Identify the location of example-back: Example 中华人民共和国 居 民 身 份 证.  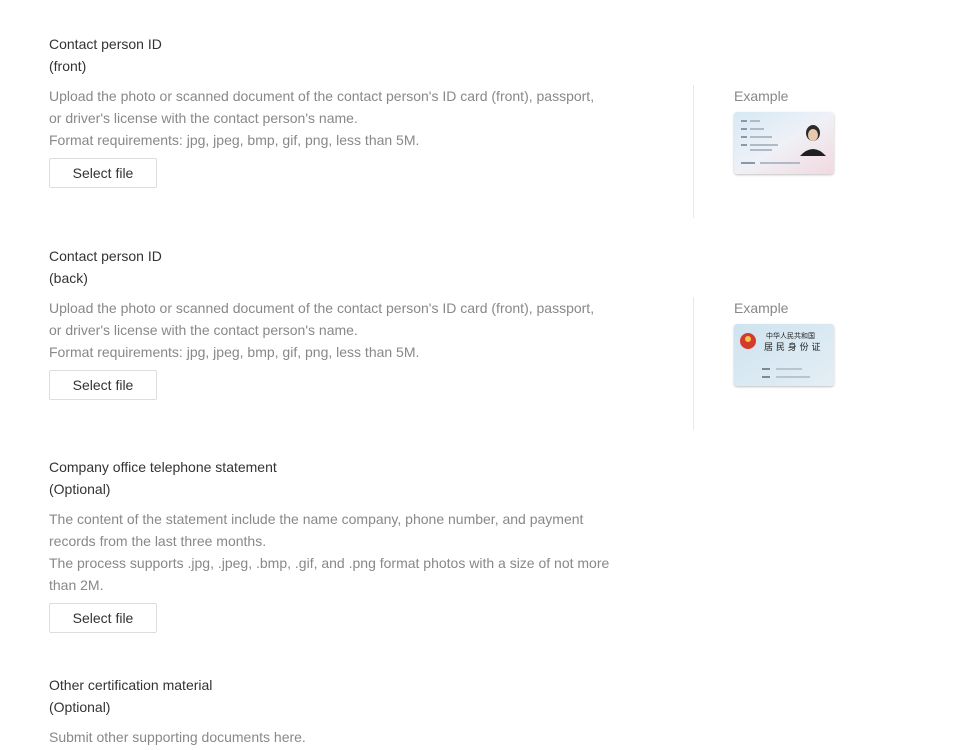
(784, 342).